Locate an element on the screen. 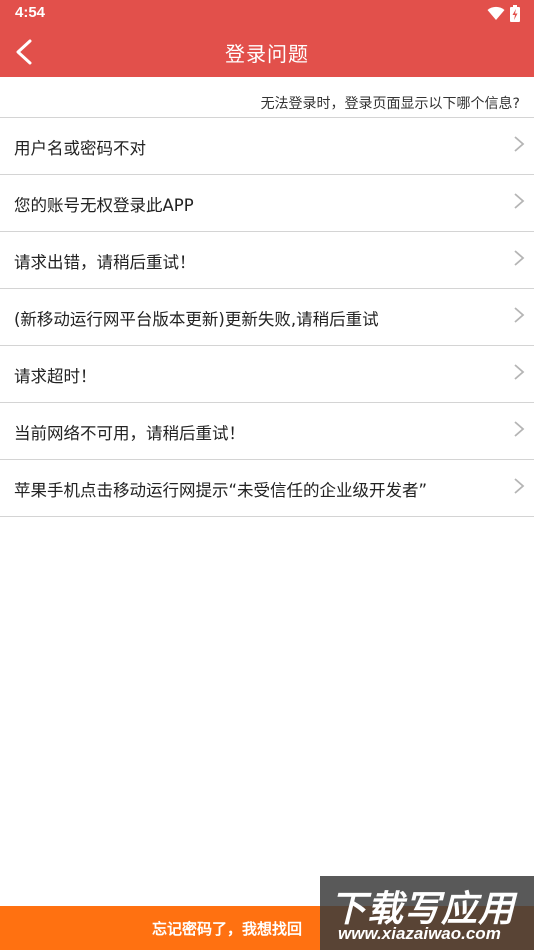 The width and height of the screenshot is (534, 950). status-icons is located at coordinates (503, 13).